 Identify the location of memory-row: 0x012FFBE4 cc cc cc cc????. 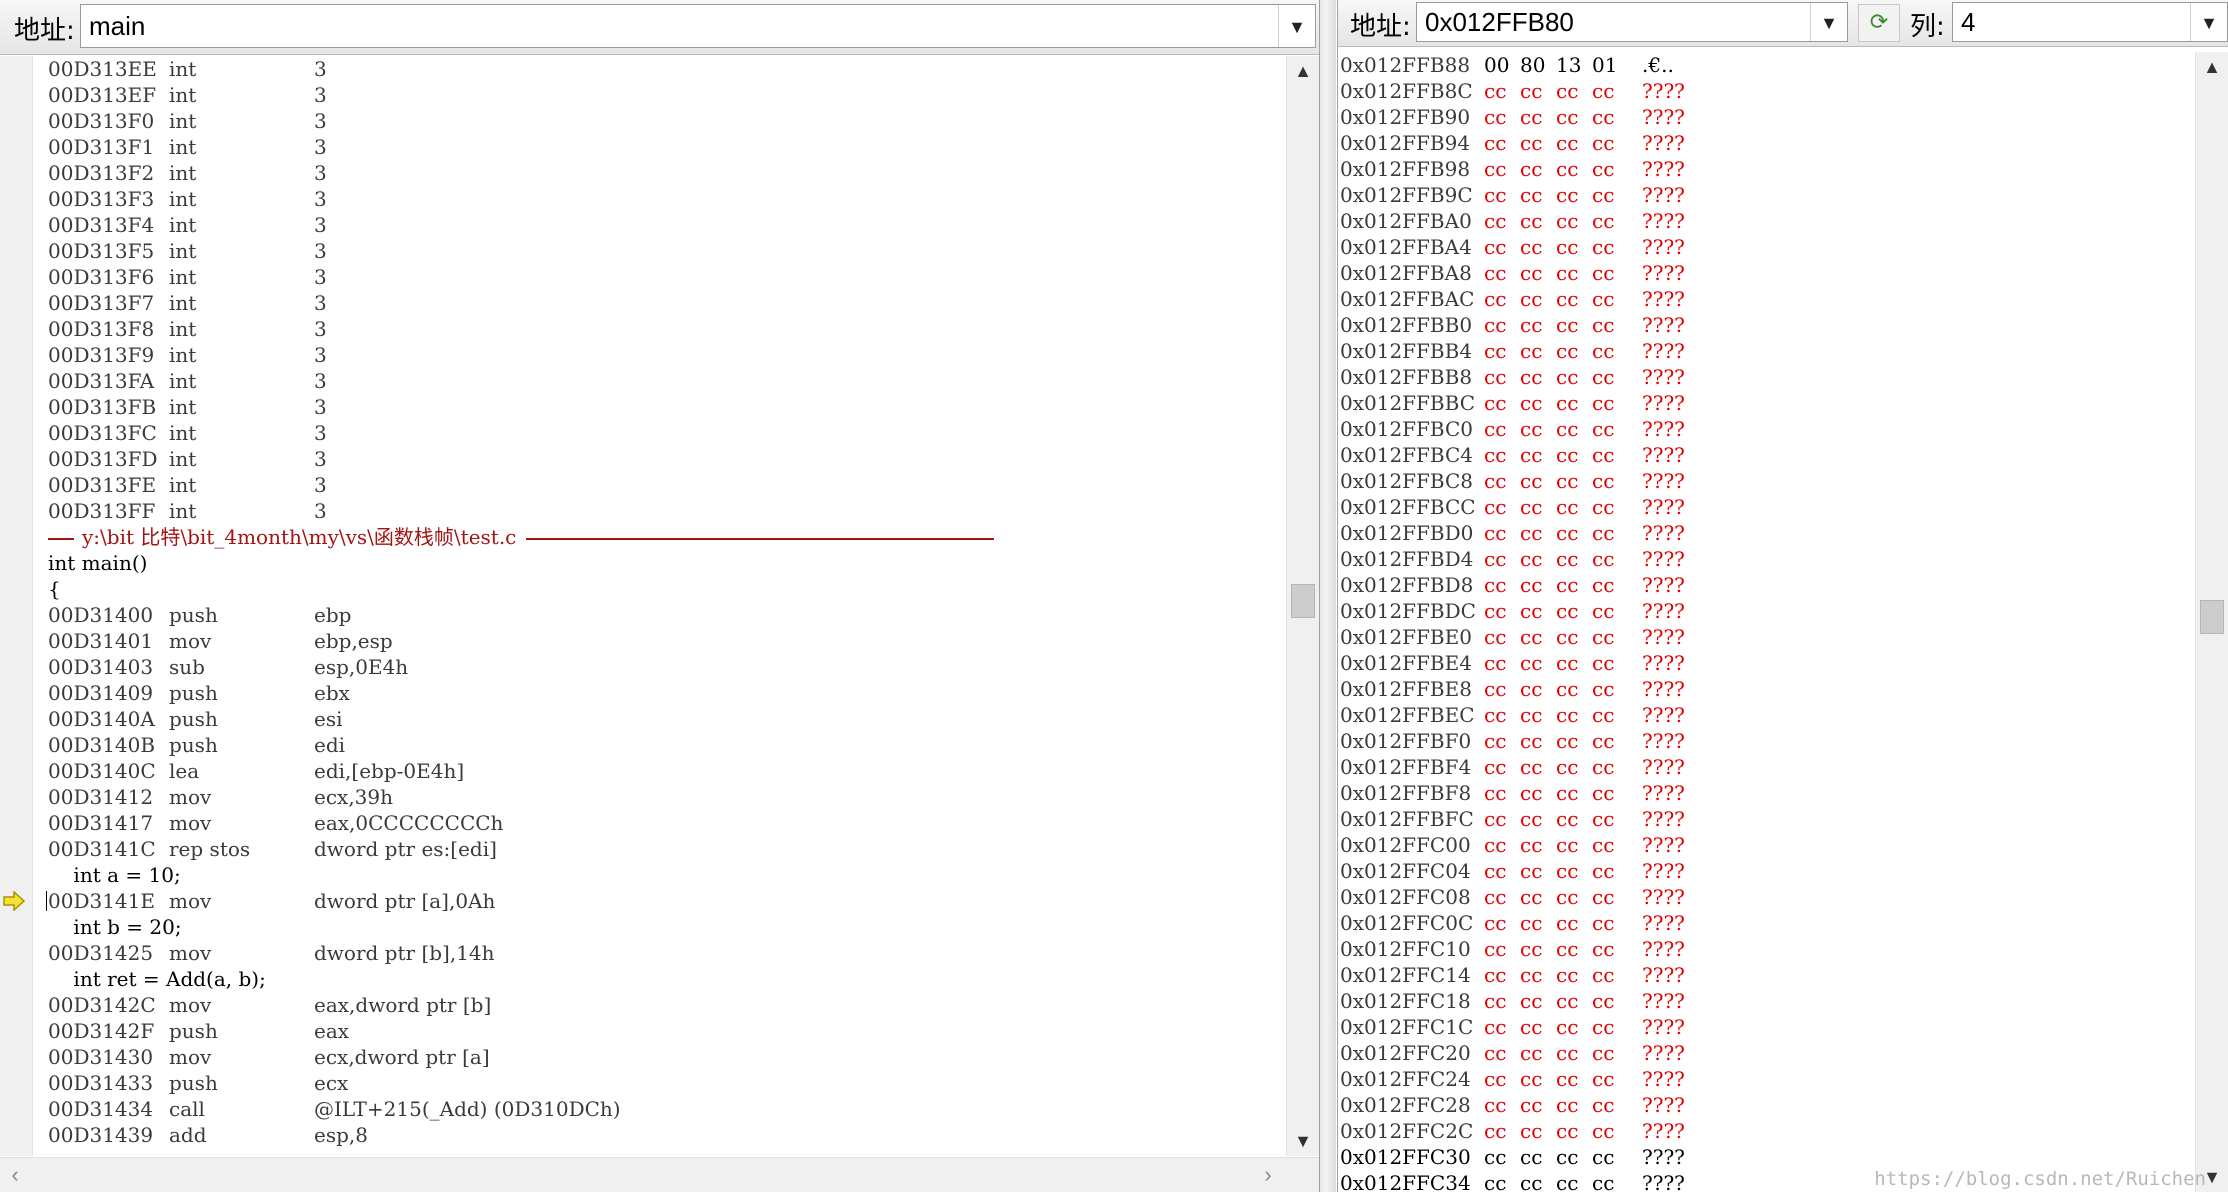
(1766, 663).